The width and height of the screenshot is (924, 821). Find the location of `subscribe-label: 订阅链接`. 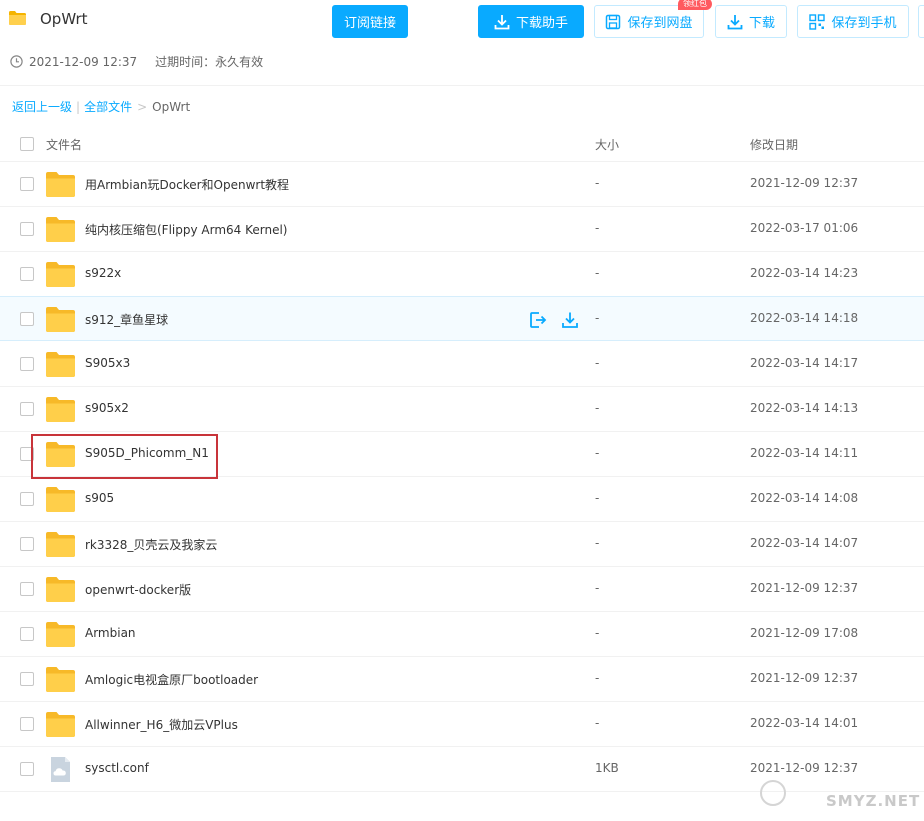

subscribe-label: 订阅链接 is located at coordinates (369, 23).